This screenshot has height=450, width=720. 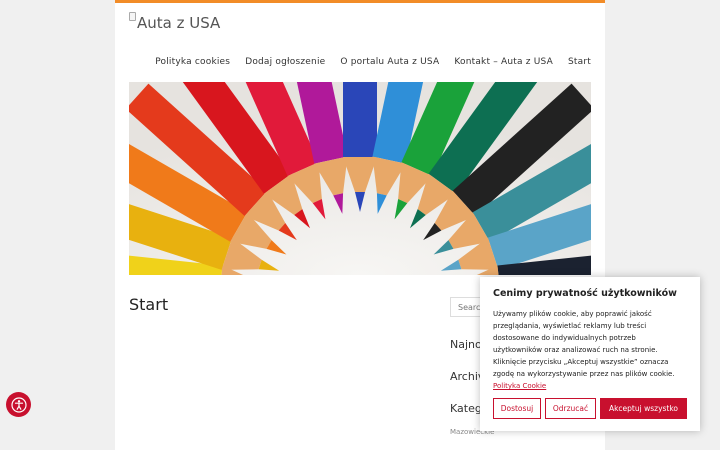 What do you see at coordinates (466, 344) in the screenshot?
I see `widget-title-recent: Najno` at bounding box center [466, 344].